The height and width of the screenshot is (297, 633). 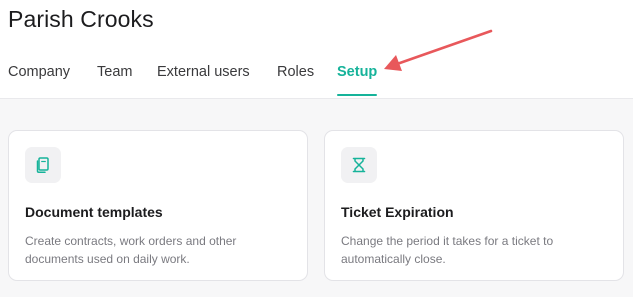 What do you see at coordinates (94, 212) in the screenshot?
I see `card-title: Document templates` at bounding box center [94, 212].